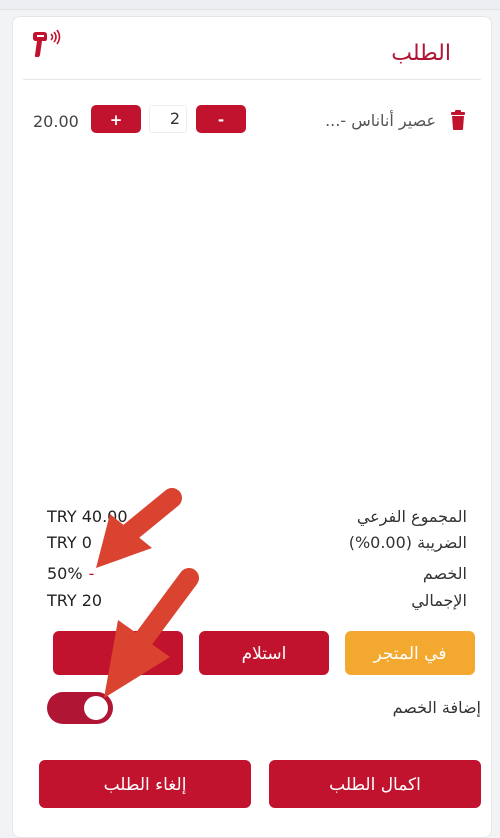  I want to click on quantity-field: 2, so click(168, 119).